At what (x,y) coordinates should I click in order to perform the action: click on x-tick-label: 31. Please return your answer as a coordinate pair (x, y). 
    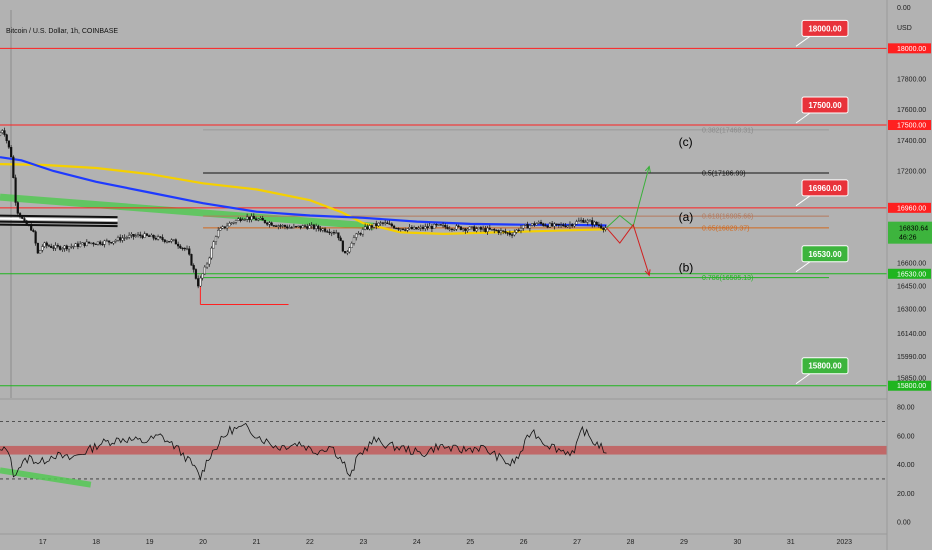
    Looking at the image, I should click on (791, 542).